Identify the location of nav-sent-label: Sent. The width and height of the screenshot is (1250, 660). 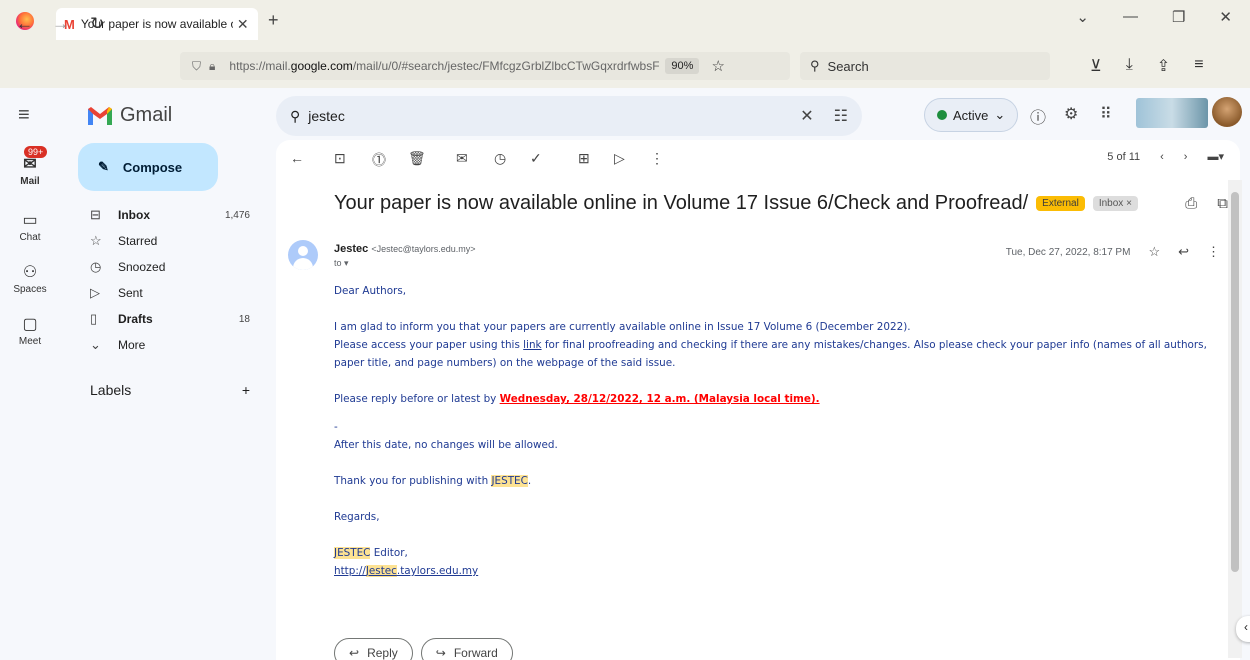
(130, 293).